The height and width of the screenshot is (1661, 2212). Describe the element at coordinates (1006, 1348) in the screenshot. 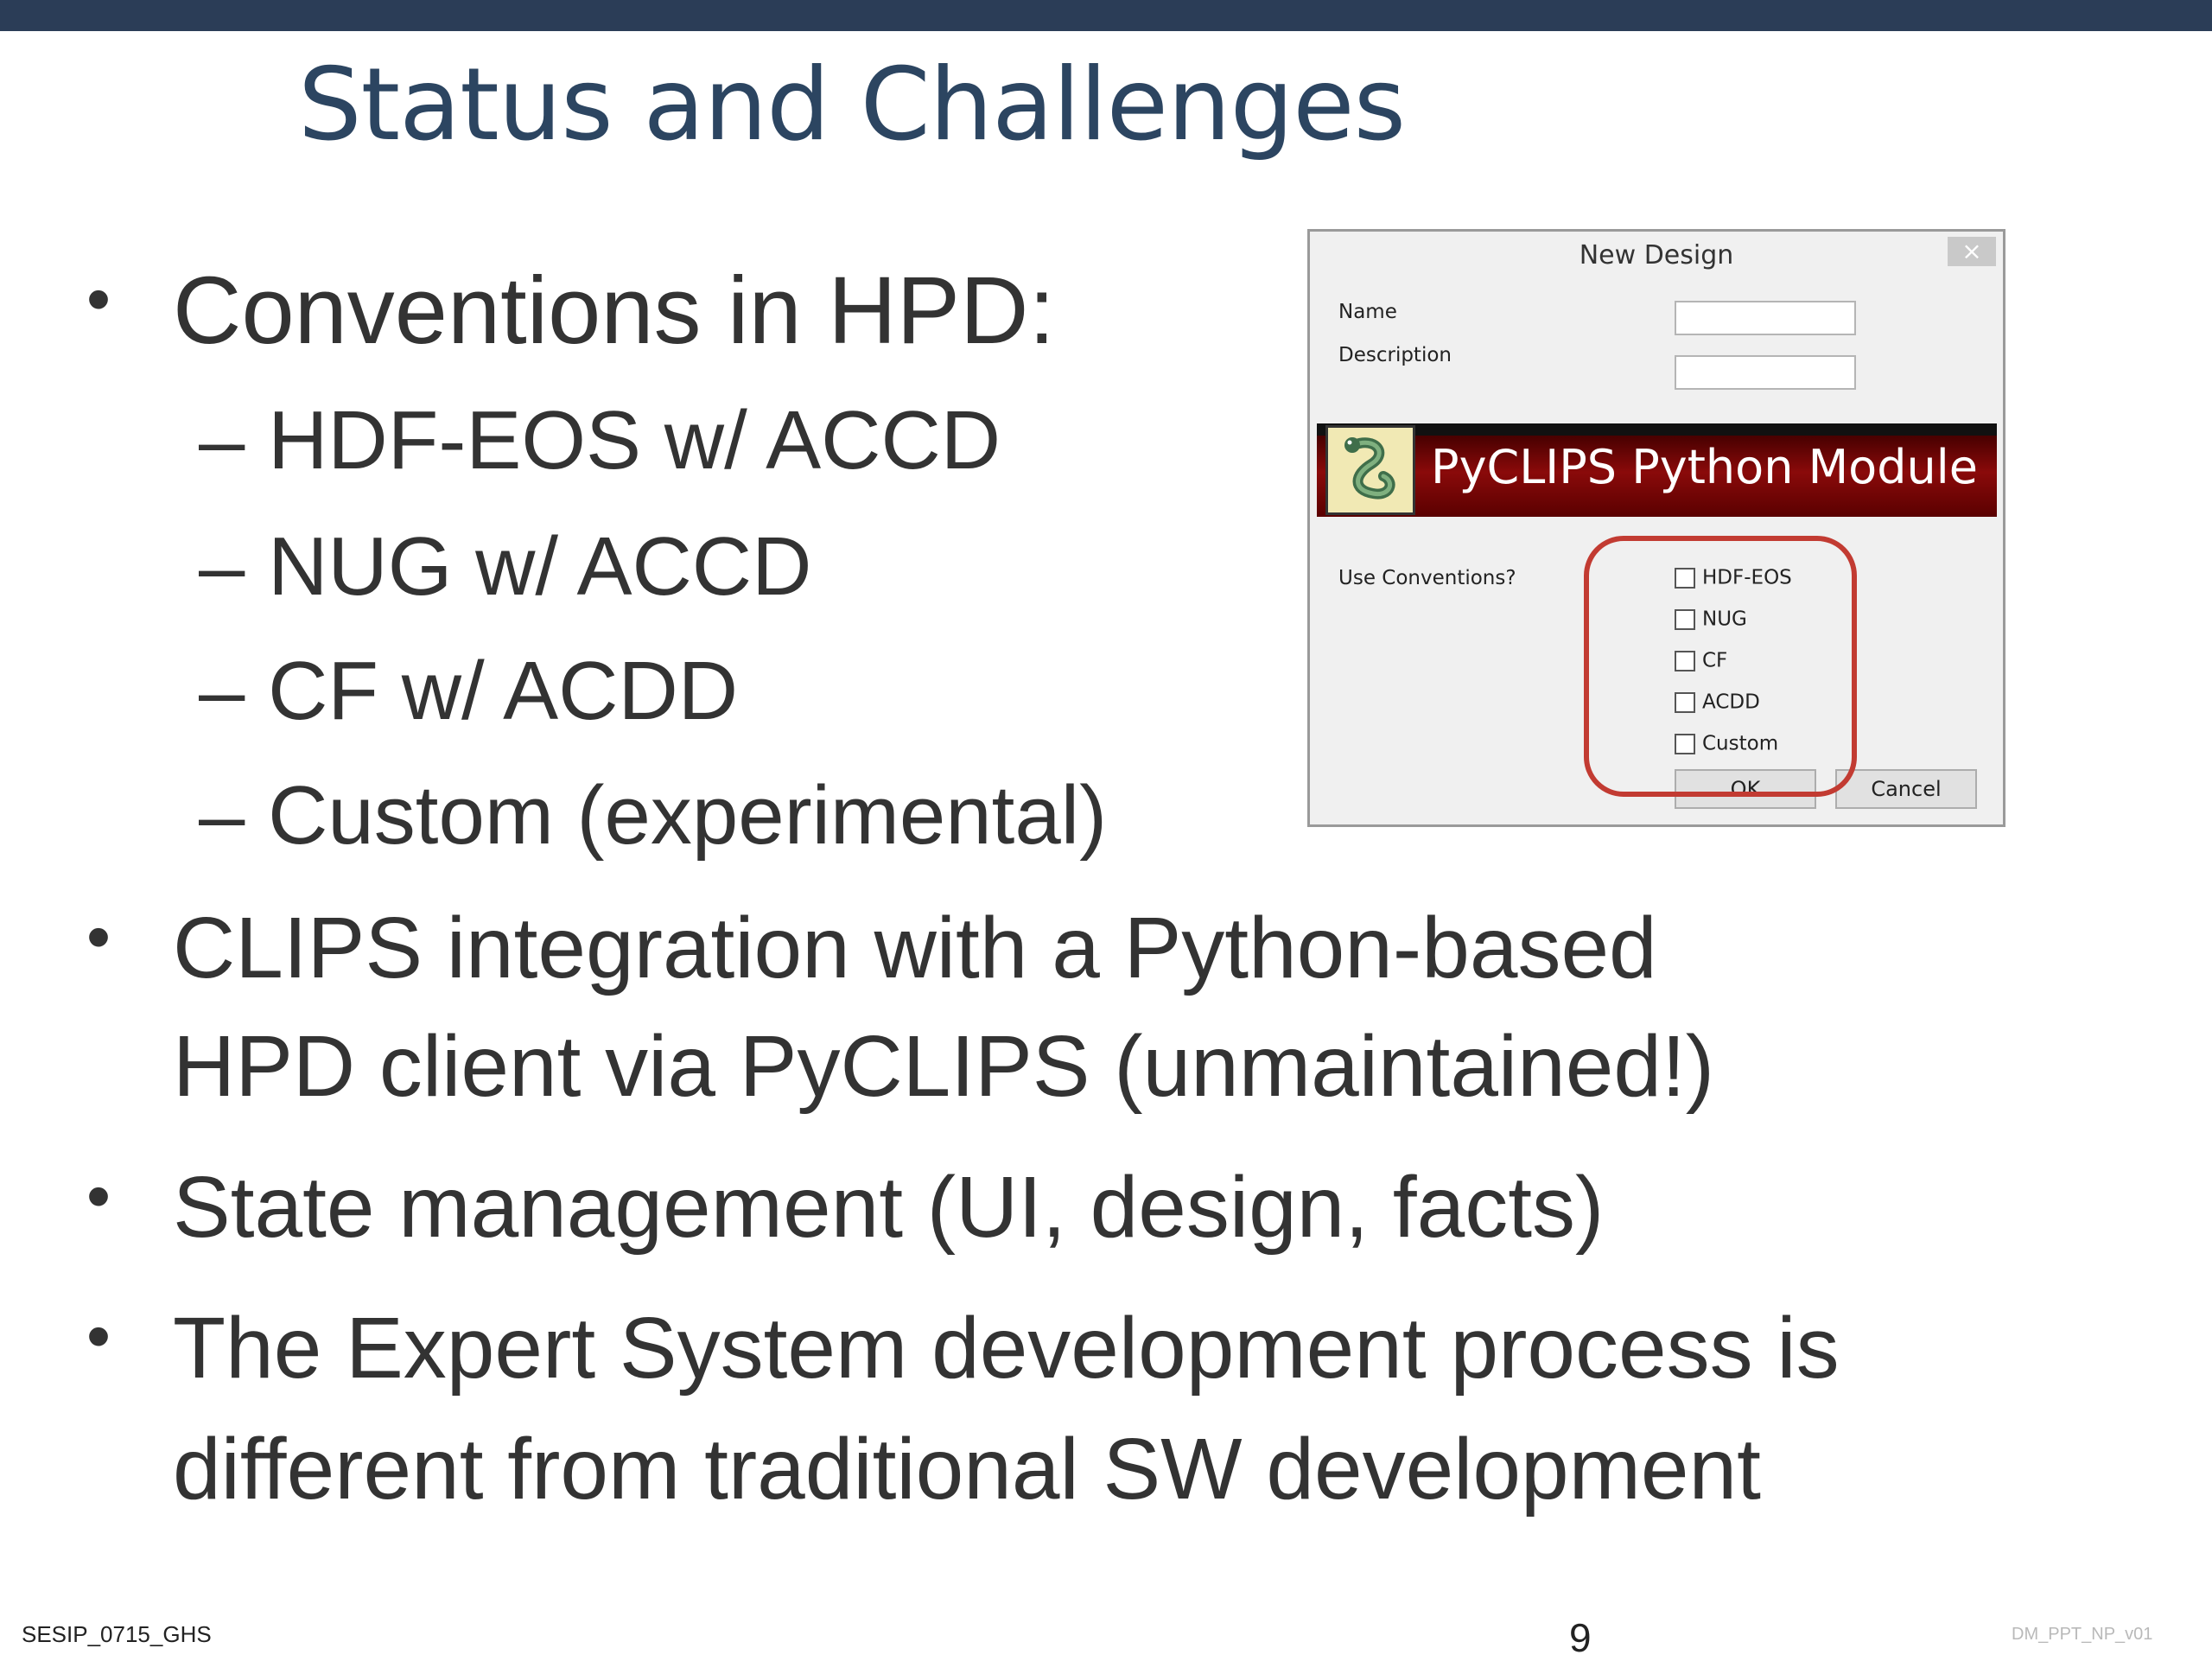

I see `bullet-expert-system-line-1: The Expert System development process is` at that location.